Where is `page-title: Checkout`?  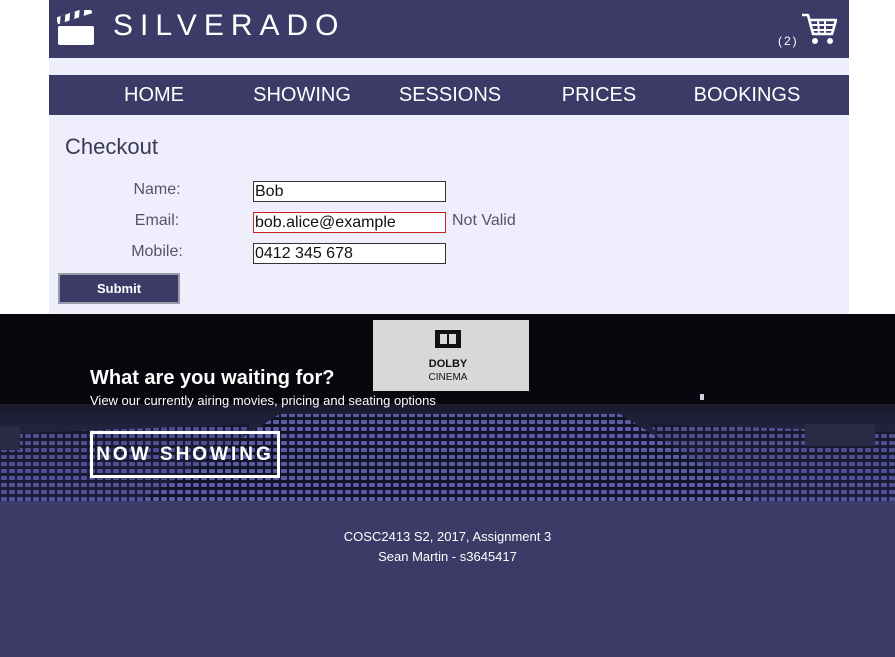 page-title: Checkout is located at coordinates (111, 146).